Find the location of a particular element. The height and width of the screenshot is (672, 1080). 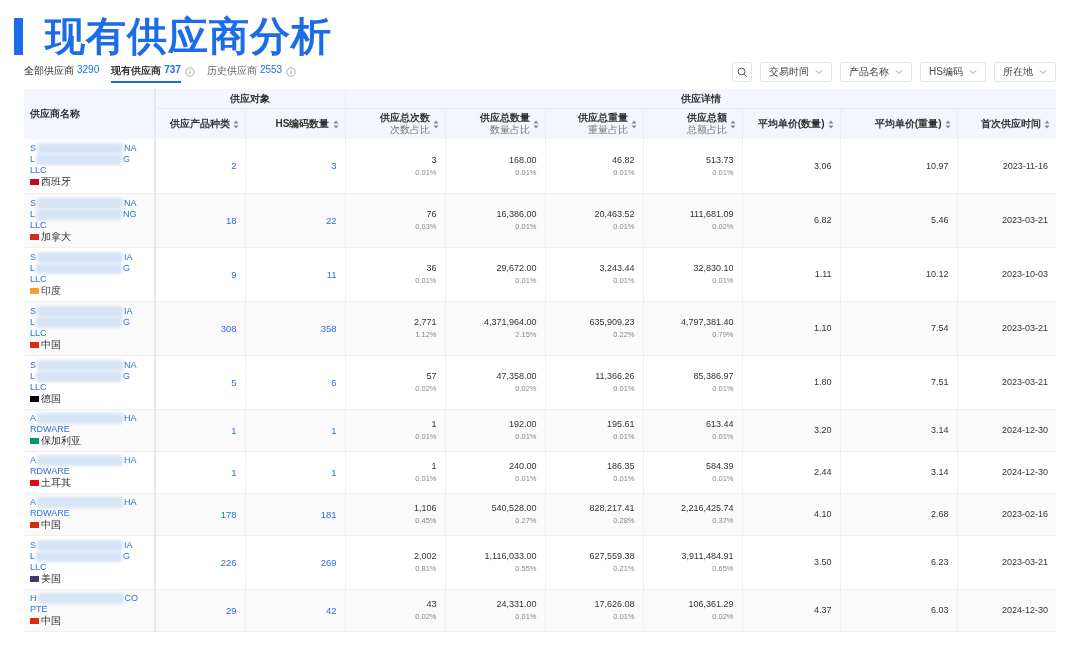

table-cell-text: 11,366.26 is located at coordinates (614, 376).